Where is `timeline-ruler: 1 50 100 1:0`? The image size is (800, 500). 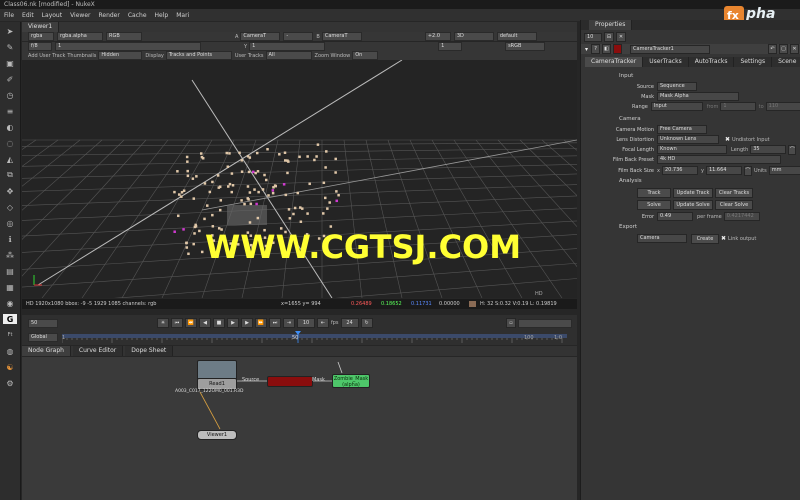 timeline-ruler: 1 50 100 1:0 is located at coordinates (314, 337).